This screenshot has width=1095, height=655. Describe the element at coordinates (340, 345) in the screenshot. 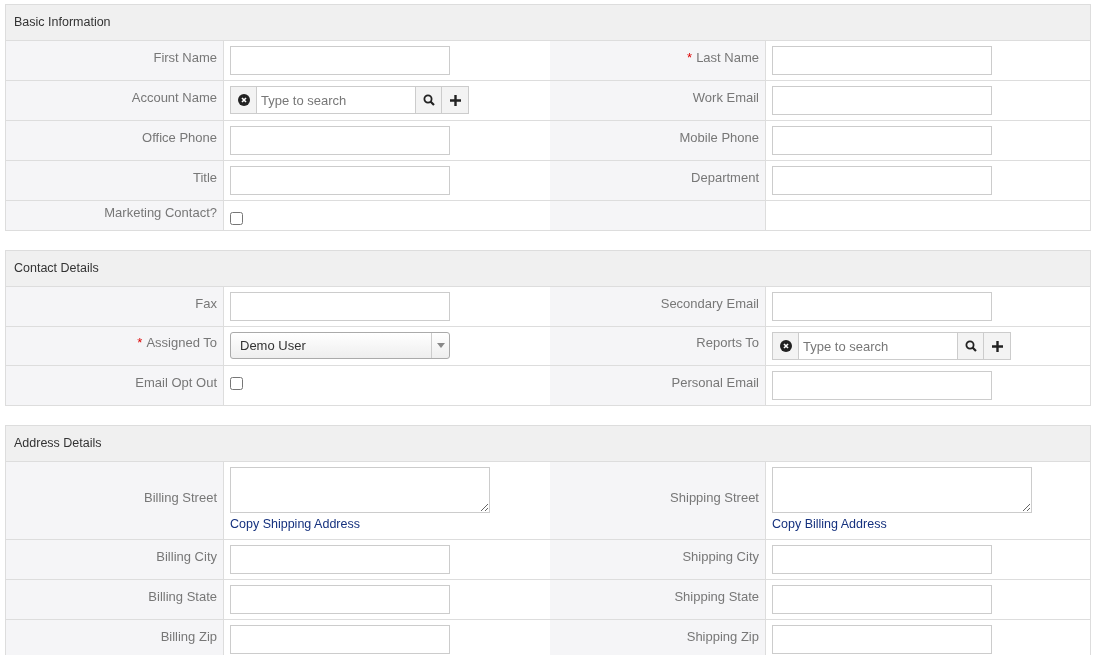

I see `dropdown-select: Demo User` at that location.